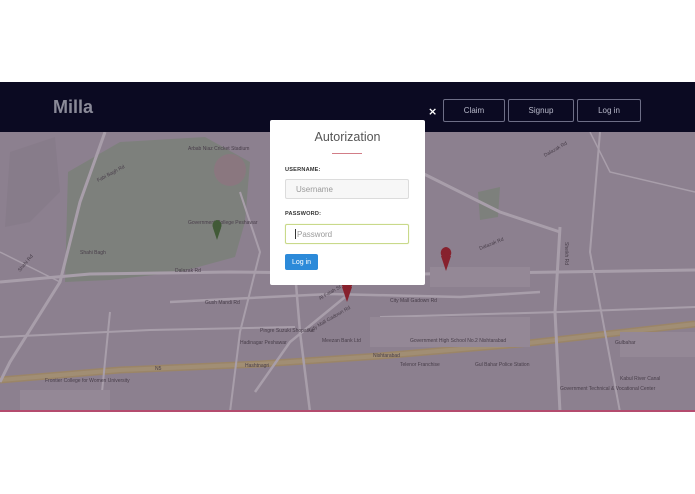 This screenshot has width=695, height=494. What do you see at coordinates (541, 110) in the screenshot?
I see `signup-button: Signup` at bounding box center [541, 110].